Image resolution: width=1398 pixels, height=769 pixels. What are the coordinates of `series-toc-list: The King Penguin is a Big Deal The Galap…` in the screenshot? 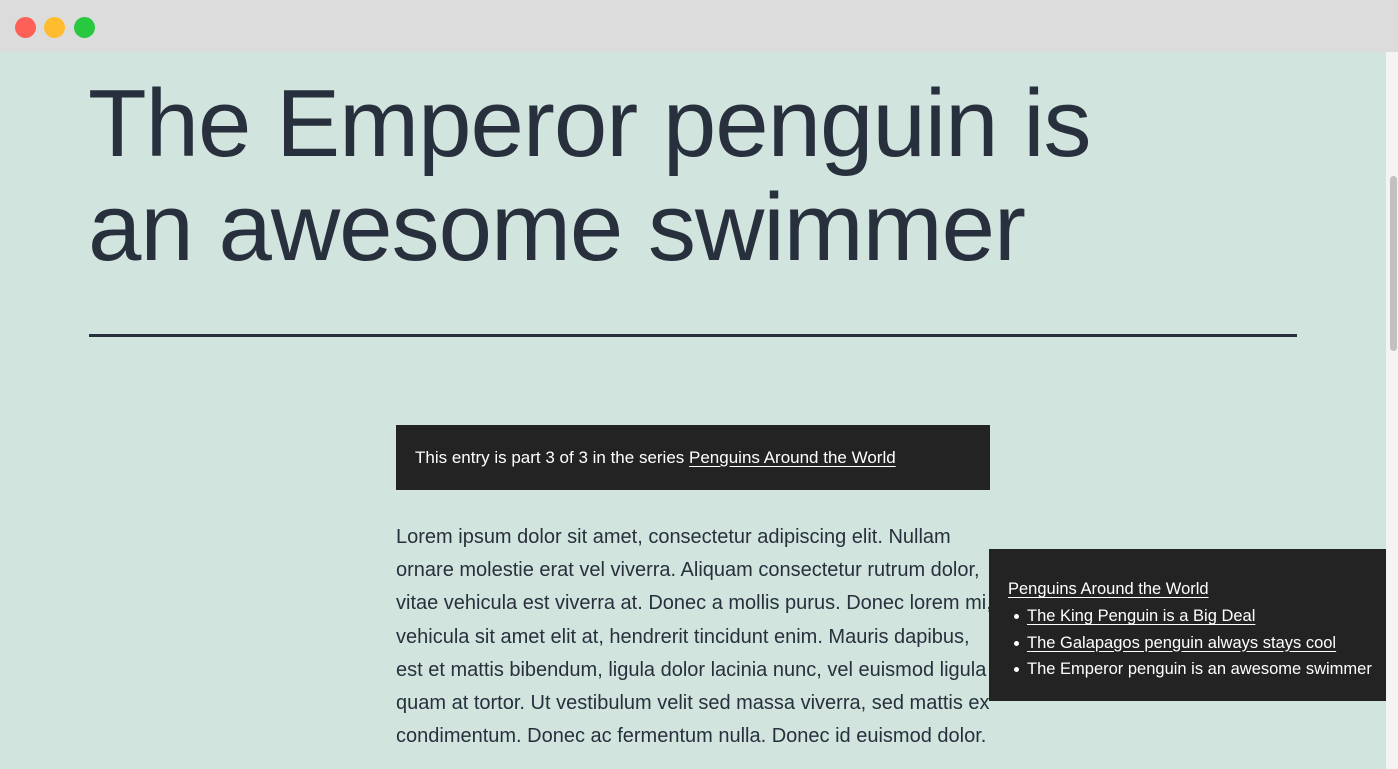 It's located at (1197, 642).